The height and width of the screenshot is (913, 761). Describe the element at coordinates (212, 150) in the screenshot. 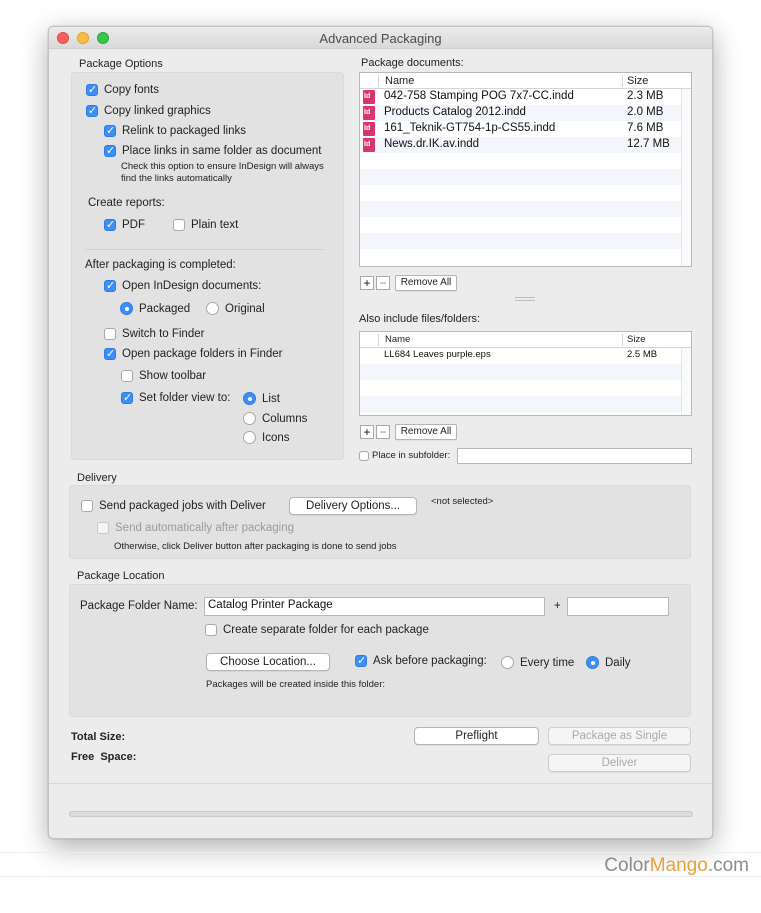

I see `place-links-option: Place links in same folder as document` at that location.